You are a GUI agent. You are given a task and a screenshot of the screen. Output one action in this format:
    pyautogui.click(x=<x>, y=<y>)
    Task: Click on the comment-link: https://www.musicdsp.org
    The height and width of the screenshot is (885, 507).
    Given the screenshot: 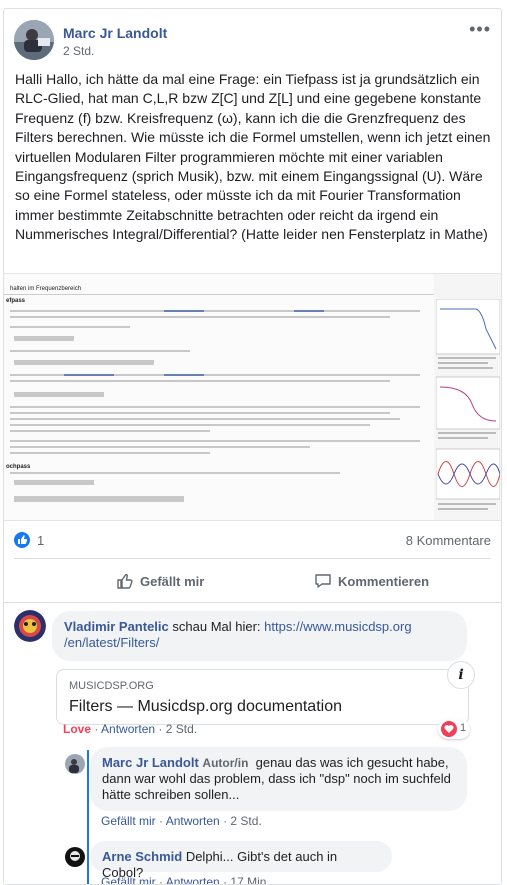 What is the action you would take?
    pyautogui.click(x=337, y=626)
    